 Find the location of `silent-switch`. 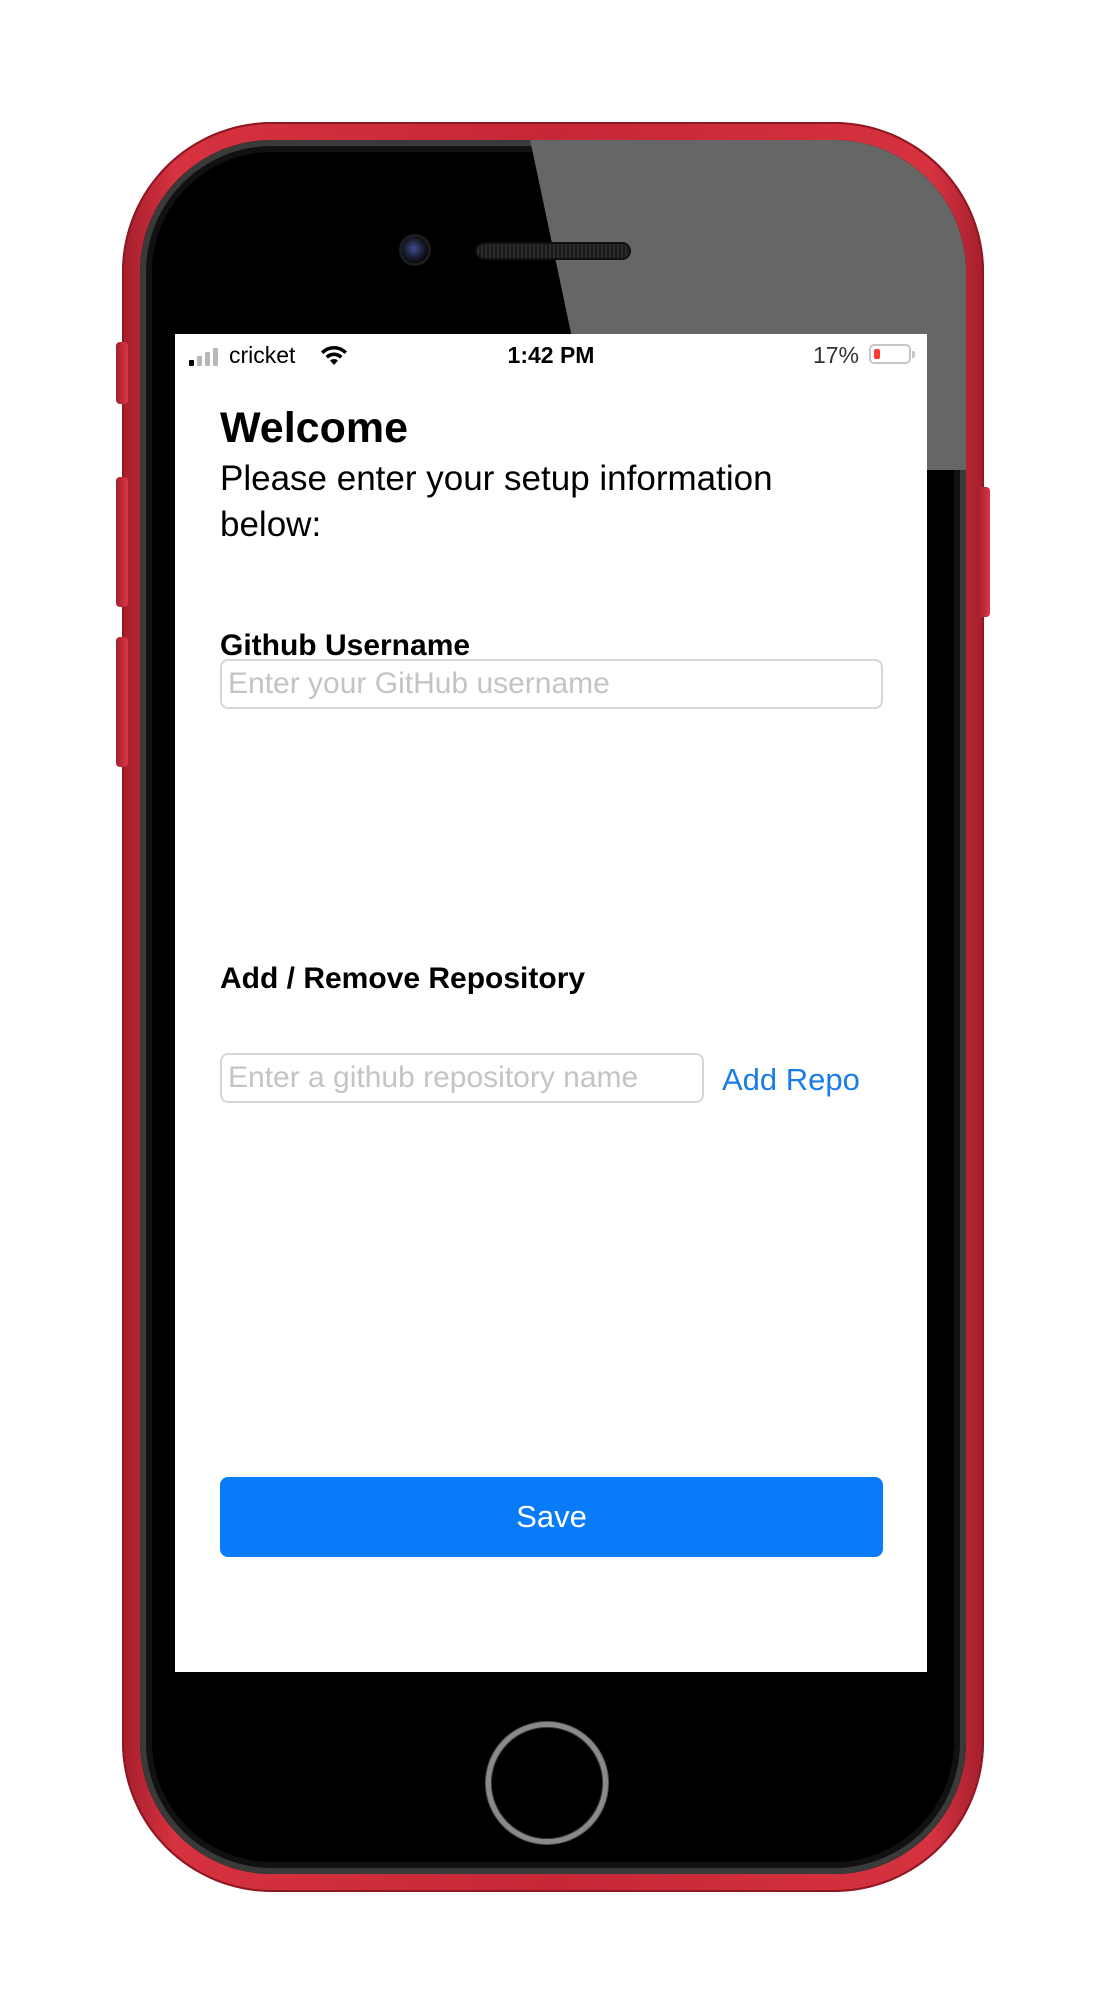

silent-switch is located at coordinates (122, 373).